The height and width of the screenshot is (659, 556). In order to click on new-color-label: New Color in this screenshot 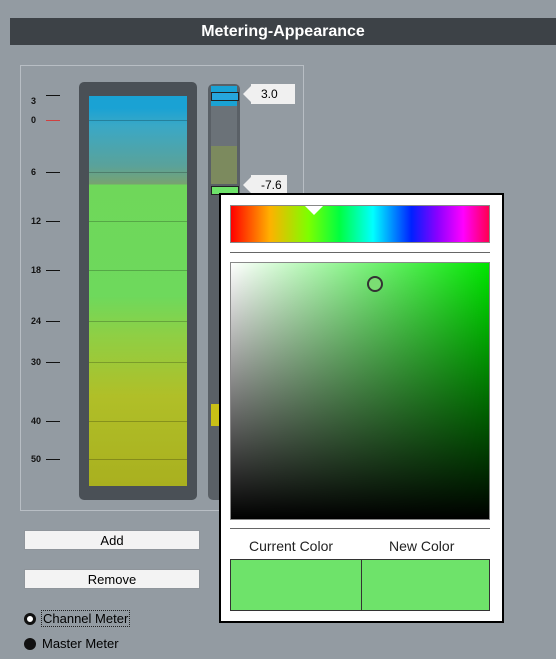, I will do `click(422, 546)`.